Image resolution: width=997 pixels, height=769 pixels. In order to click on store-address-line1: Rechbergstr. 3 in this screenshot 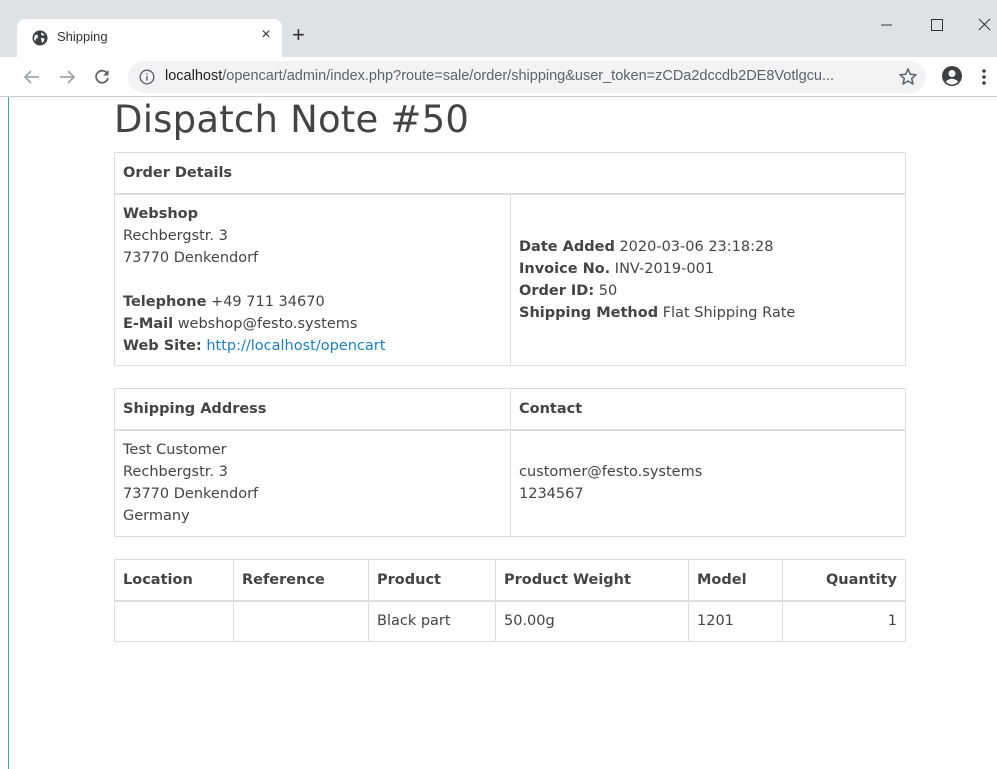, I will do `click(175, 235)`.